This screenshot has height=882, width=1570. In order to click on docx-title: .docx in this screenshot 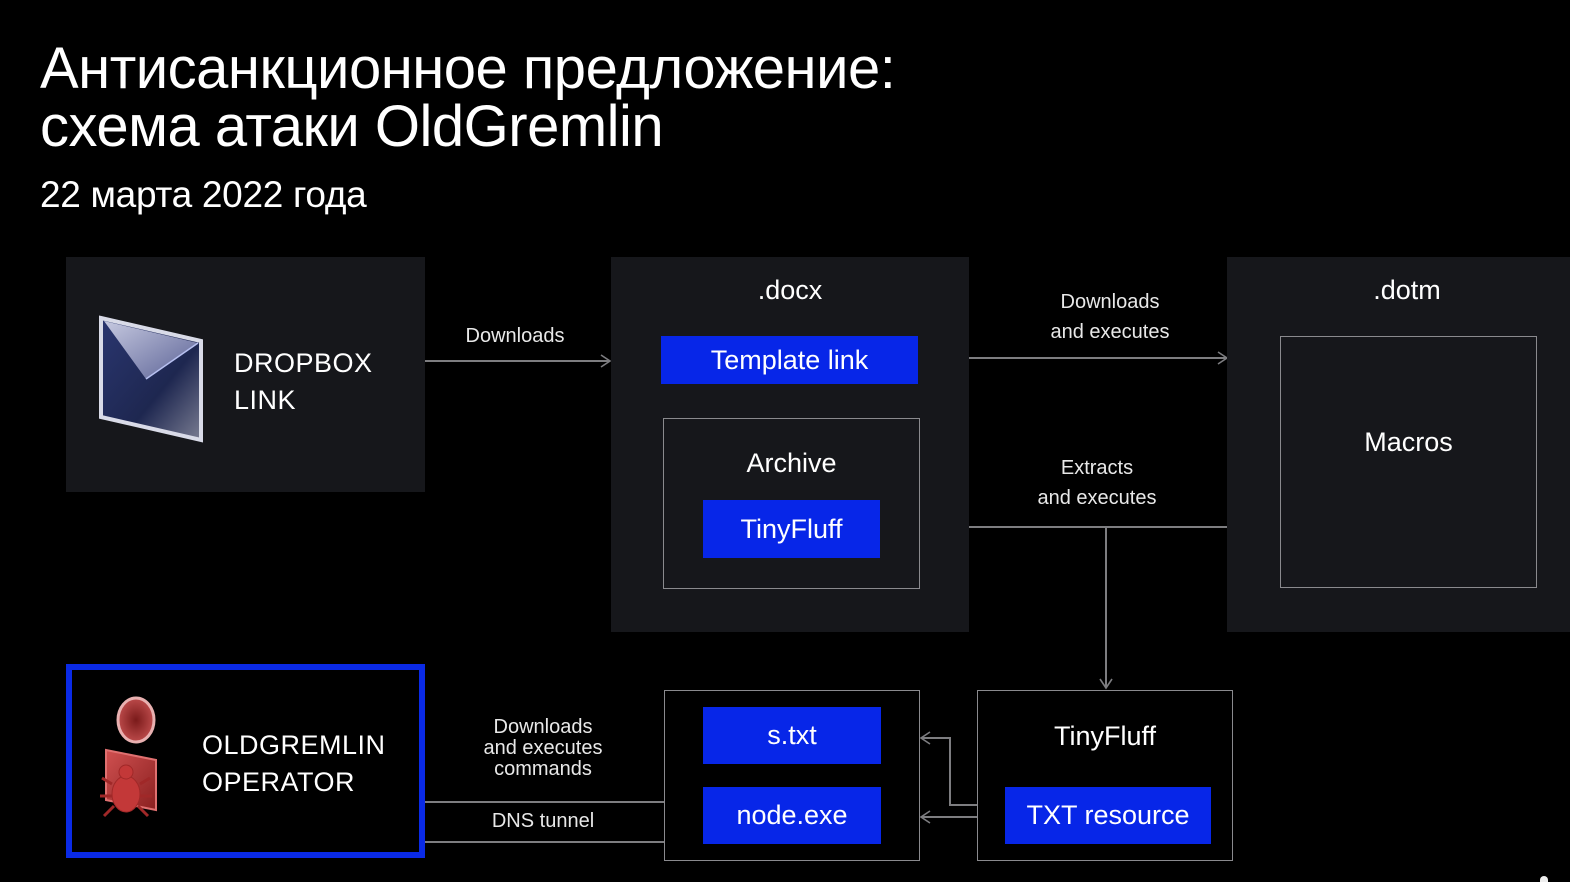, I will do `click(790, 290)`.